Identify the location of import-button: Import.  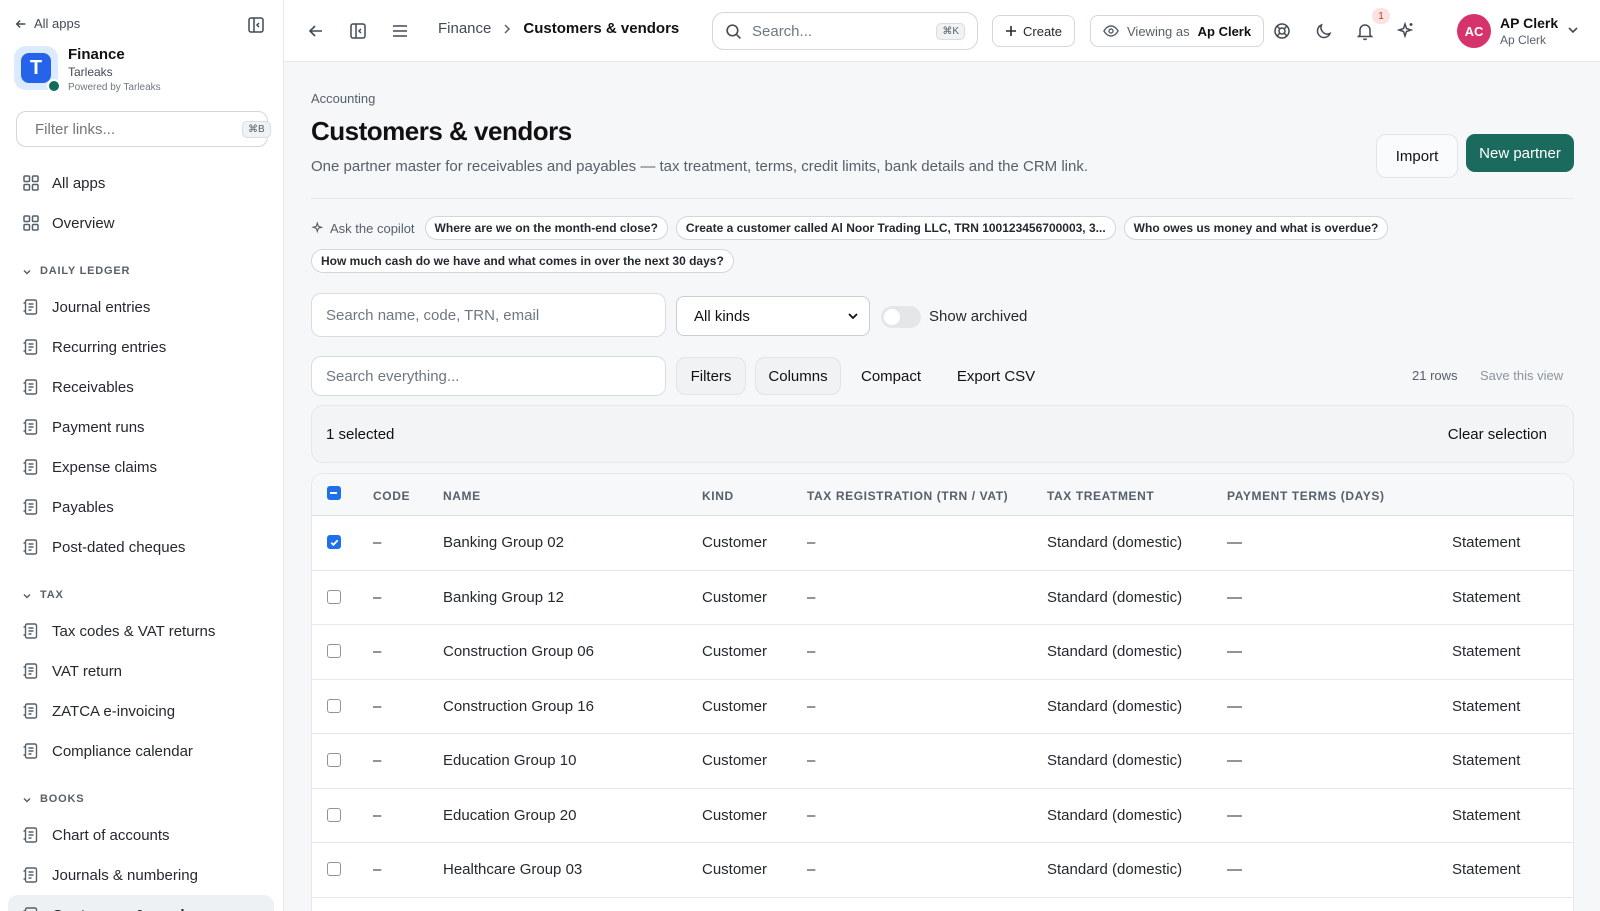
(1417, 156).